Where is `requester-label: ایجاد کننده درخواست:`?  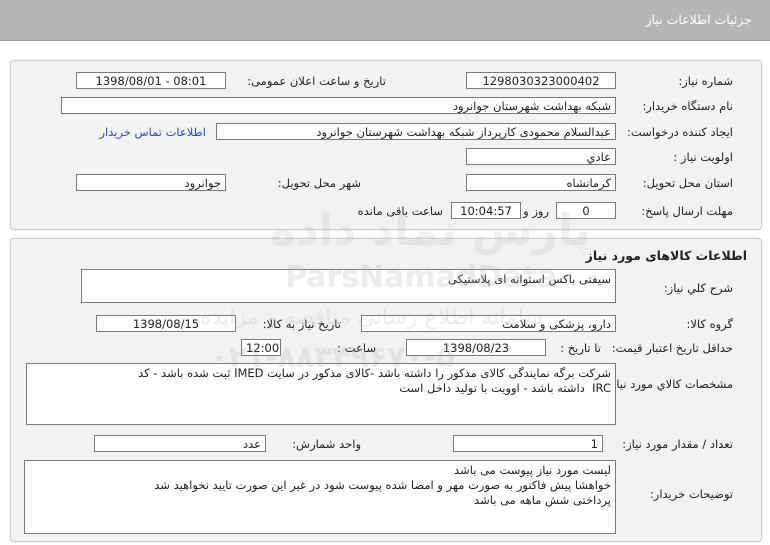
requester-label: ایجاد کننده درخواست: is located at coordinates (680, 132).